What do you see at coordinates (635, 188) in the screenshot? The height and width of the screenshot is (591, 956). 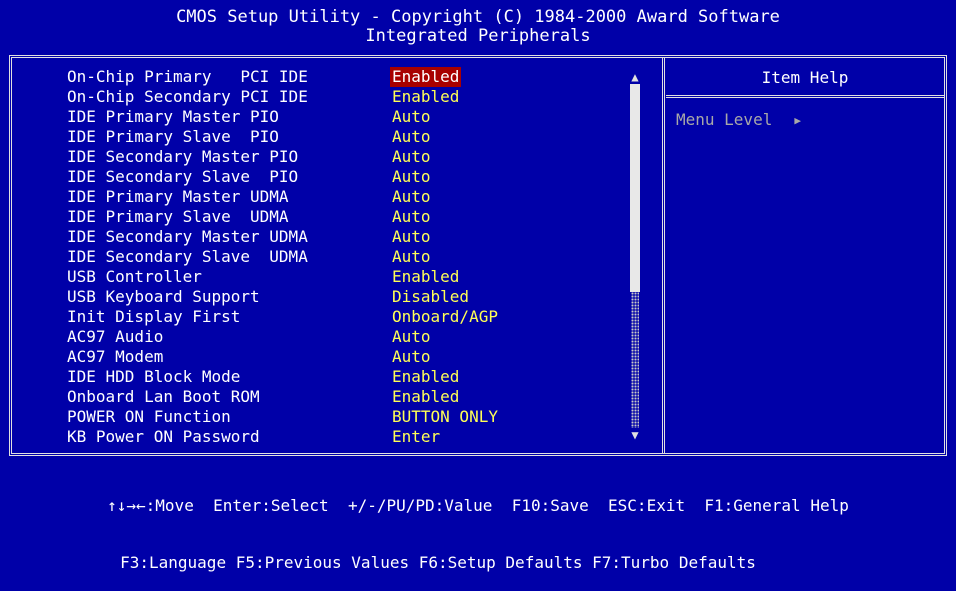 I see `scroll-thumb` at bounding box center [635, 188].